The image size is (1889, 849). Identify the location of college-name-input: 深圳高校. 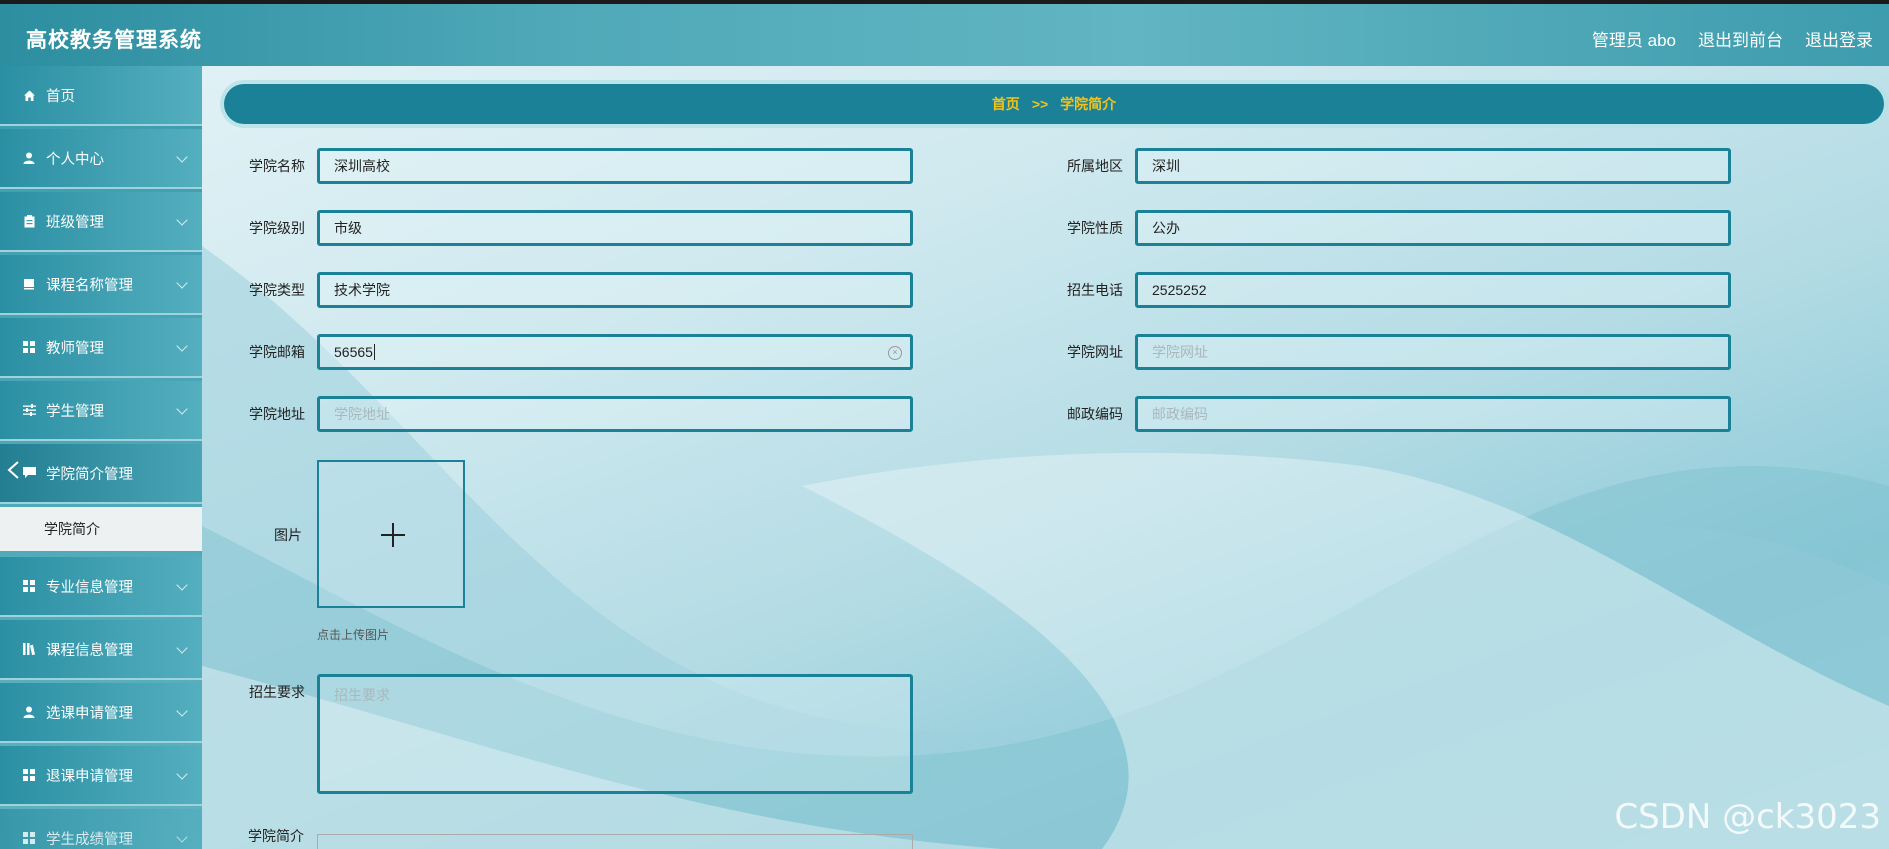
(615, 166).